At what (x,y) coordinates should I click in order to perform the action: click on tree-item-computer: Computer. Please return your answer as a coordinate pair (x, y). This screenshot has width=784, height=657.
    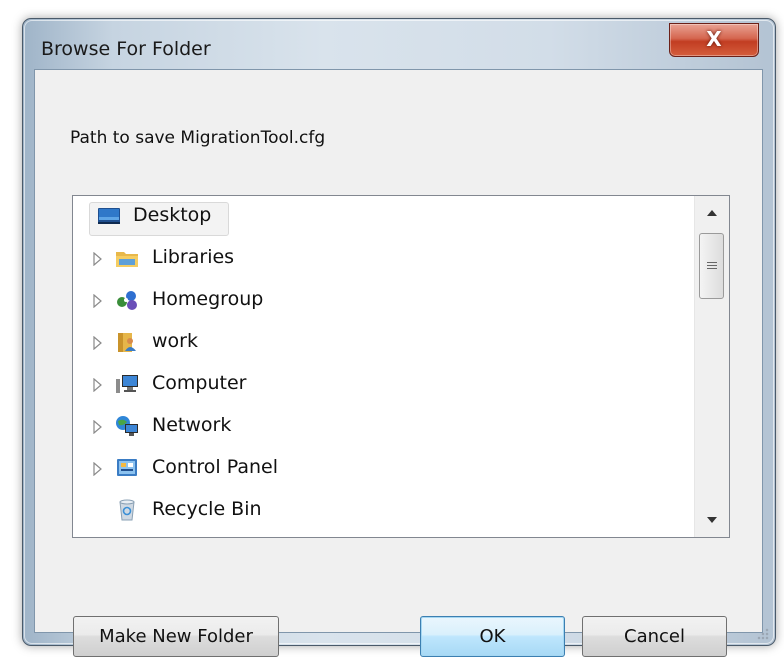
    Looking at the image, I should click on (383, 384).